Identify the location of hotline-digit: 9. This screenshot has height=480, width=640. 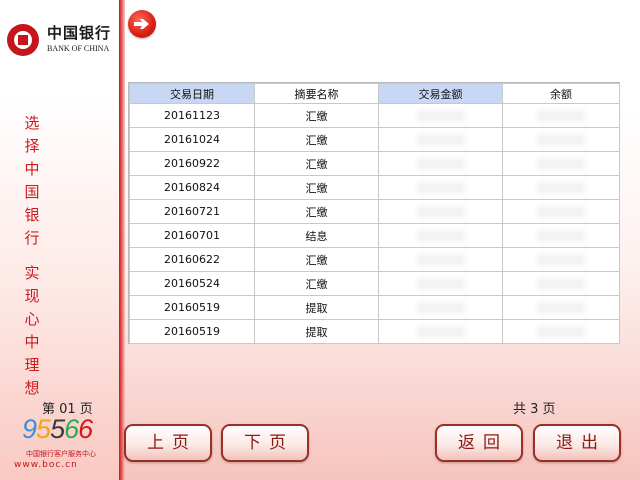
(29, 429).